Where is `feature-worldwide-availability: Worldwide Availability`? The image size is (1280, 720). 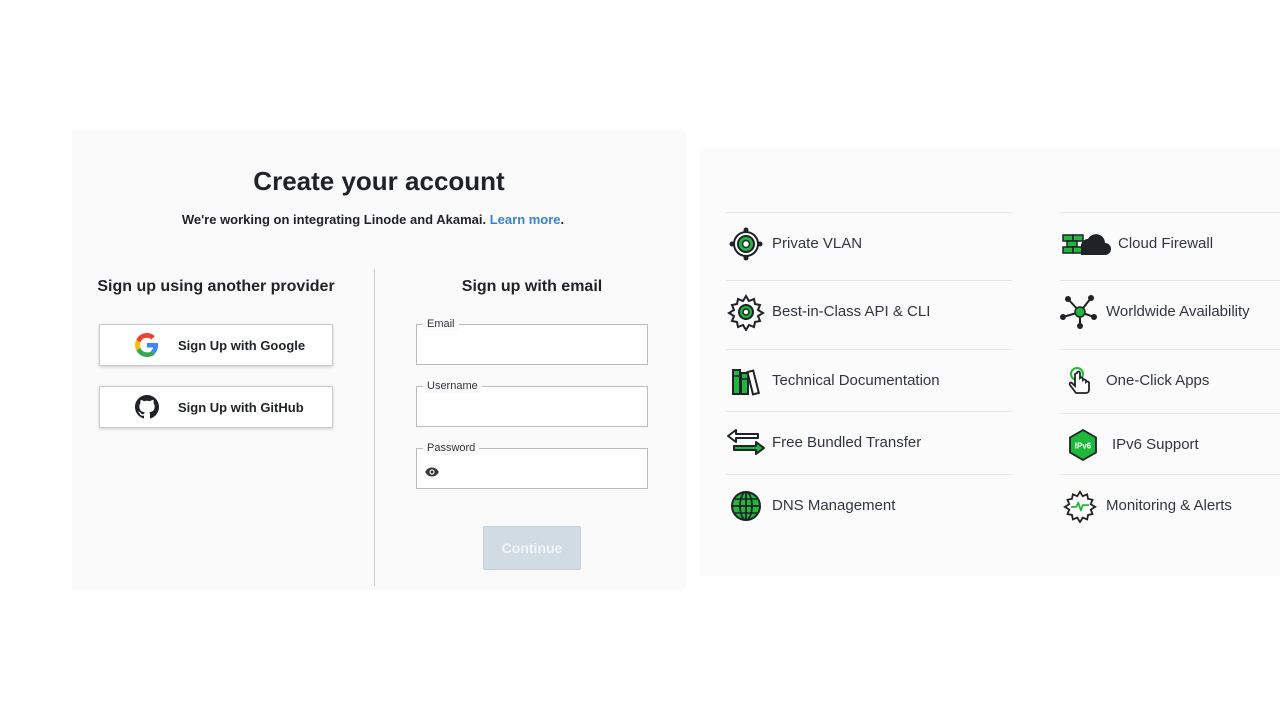
feature-worldwide-availability: Worldwide Availability is located at coordinates (1170, 311).